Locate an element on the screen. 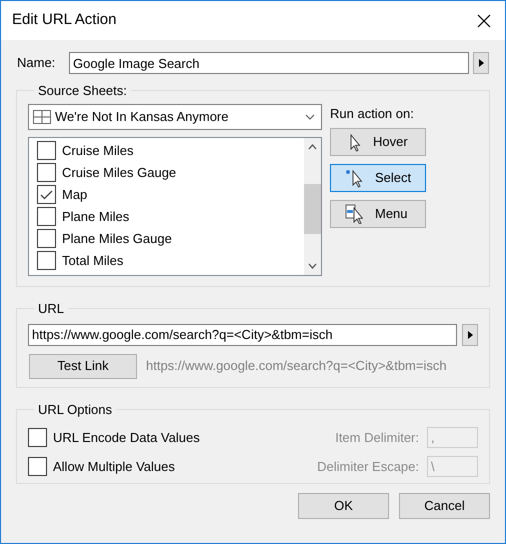  url-field: https://www.google.com/search?q=<City>&tbm=isch is located at coordinates (242, 335).